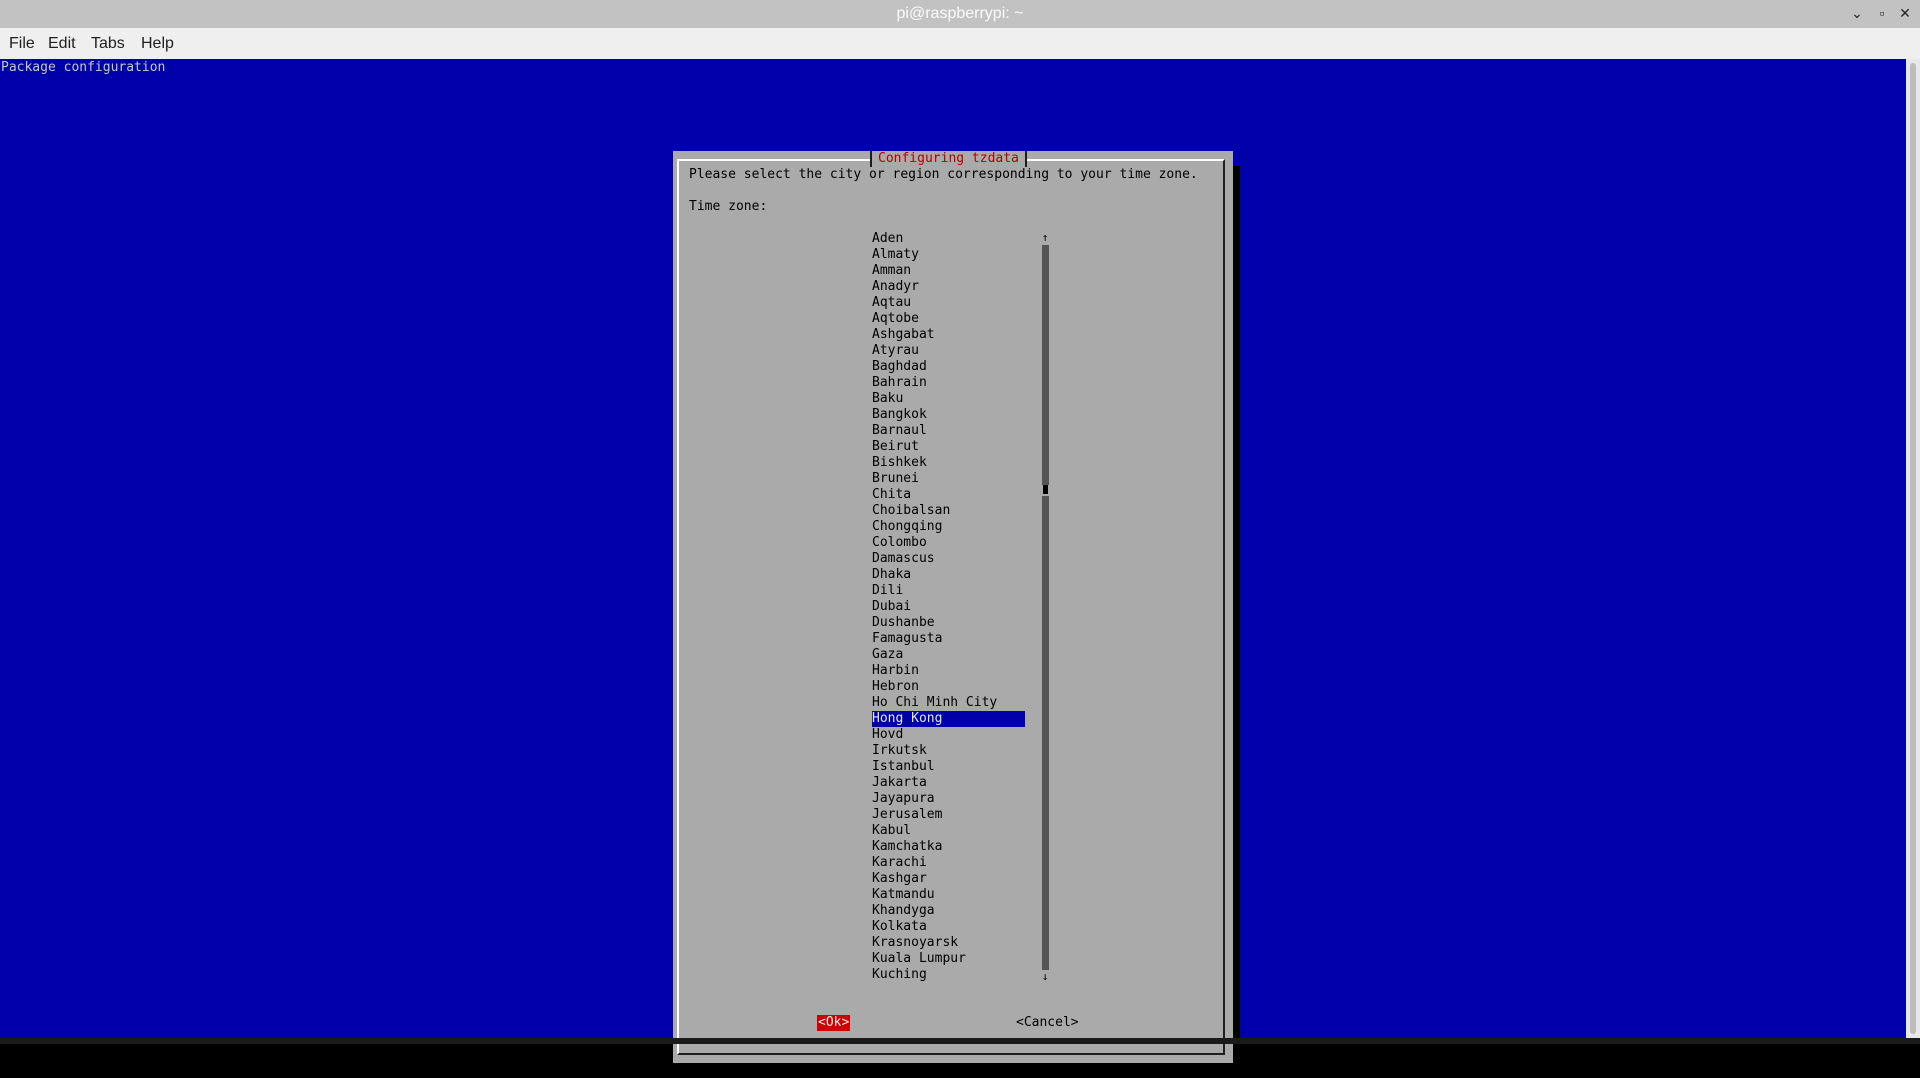  Describe the element at coordinates (948, 927) in the screenshot. I see `time-zone-option: Kolkata` at that location.